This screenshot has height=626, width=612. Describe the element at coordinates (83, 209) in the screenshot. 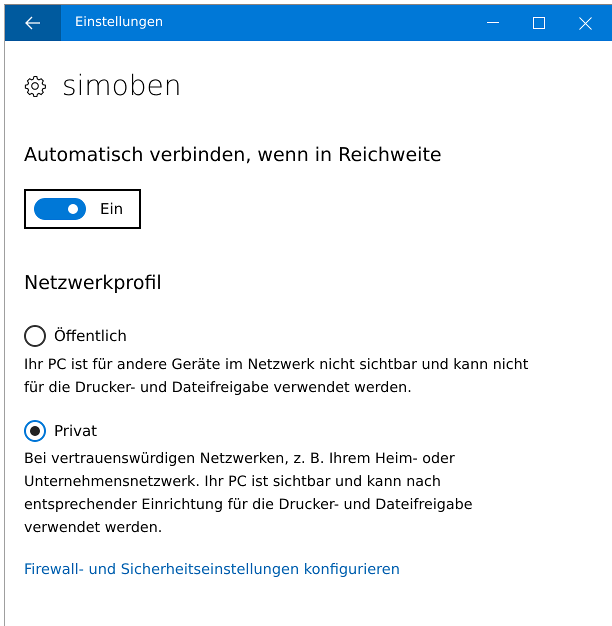

I see `toggle-switch: Ein` at that location.